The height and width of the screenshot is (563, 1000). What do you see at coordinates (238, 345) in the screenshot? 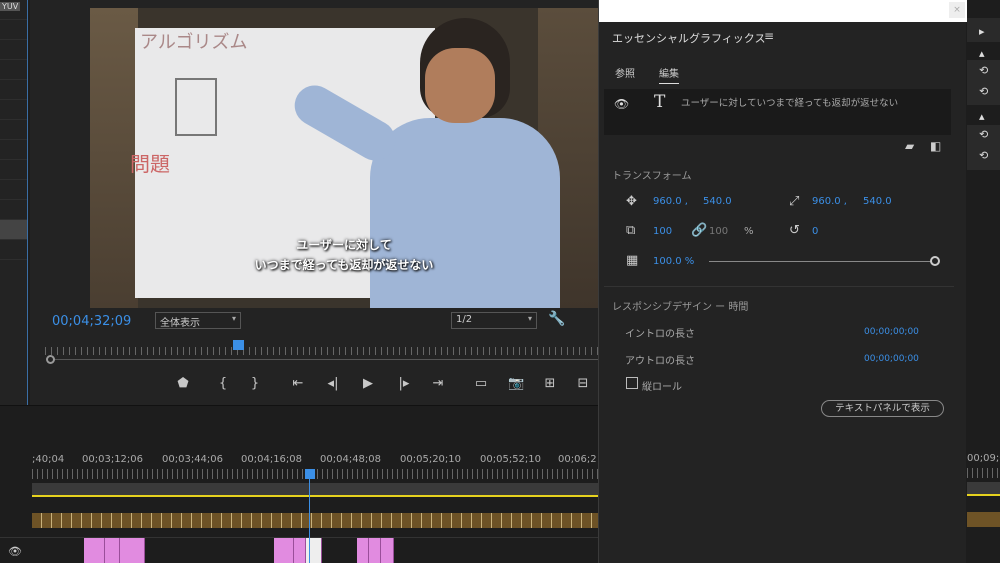
I see `monitor-playhead` at bounding box center [238, 345].